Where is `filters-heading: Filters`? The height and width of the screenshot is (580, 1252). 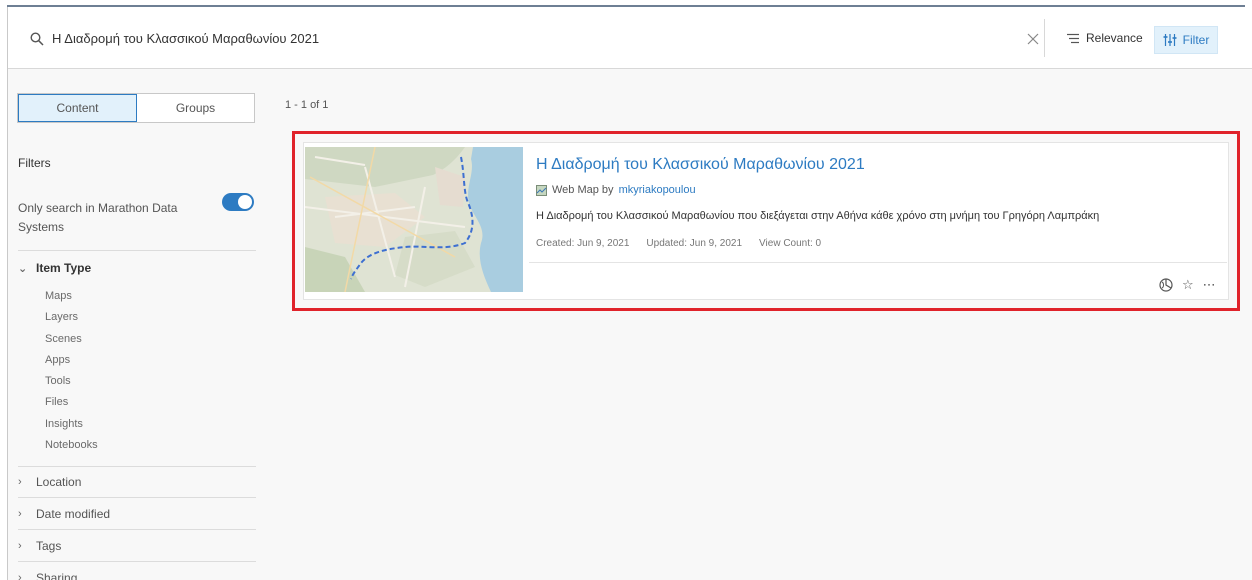 filters-heading: Filters is located at coordinates (34, 163).